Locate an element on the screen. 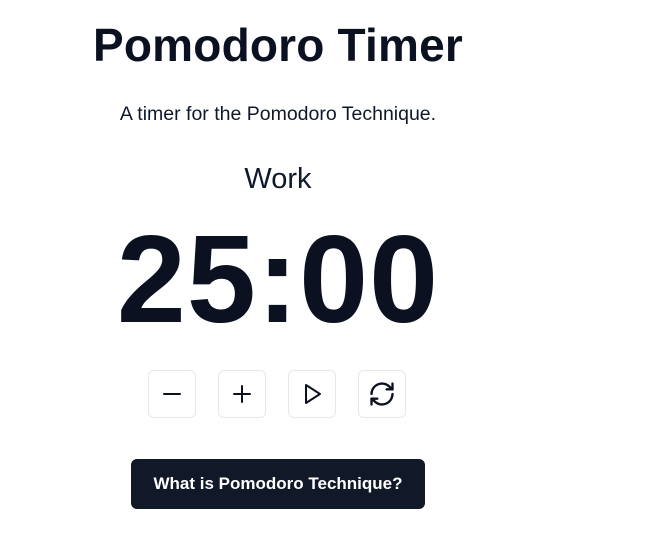 The height and width of the screenshot is (545, 657). page-subtitle: A timer for the Pomodoro Technique. is located at coordinates (278, 114).